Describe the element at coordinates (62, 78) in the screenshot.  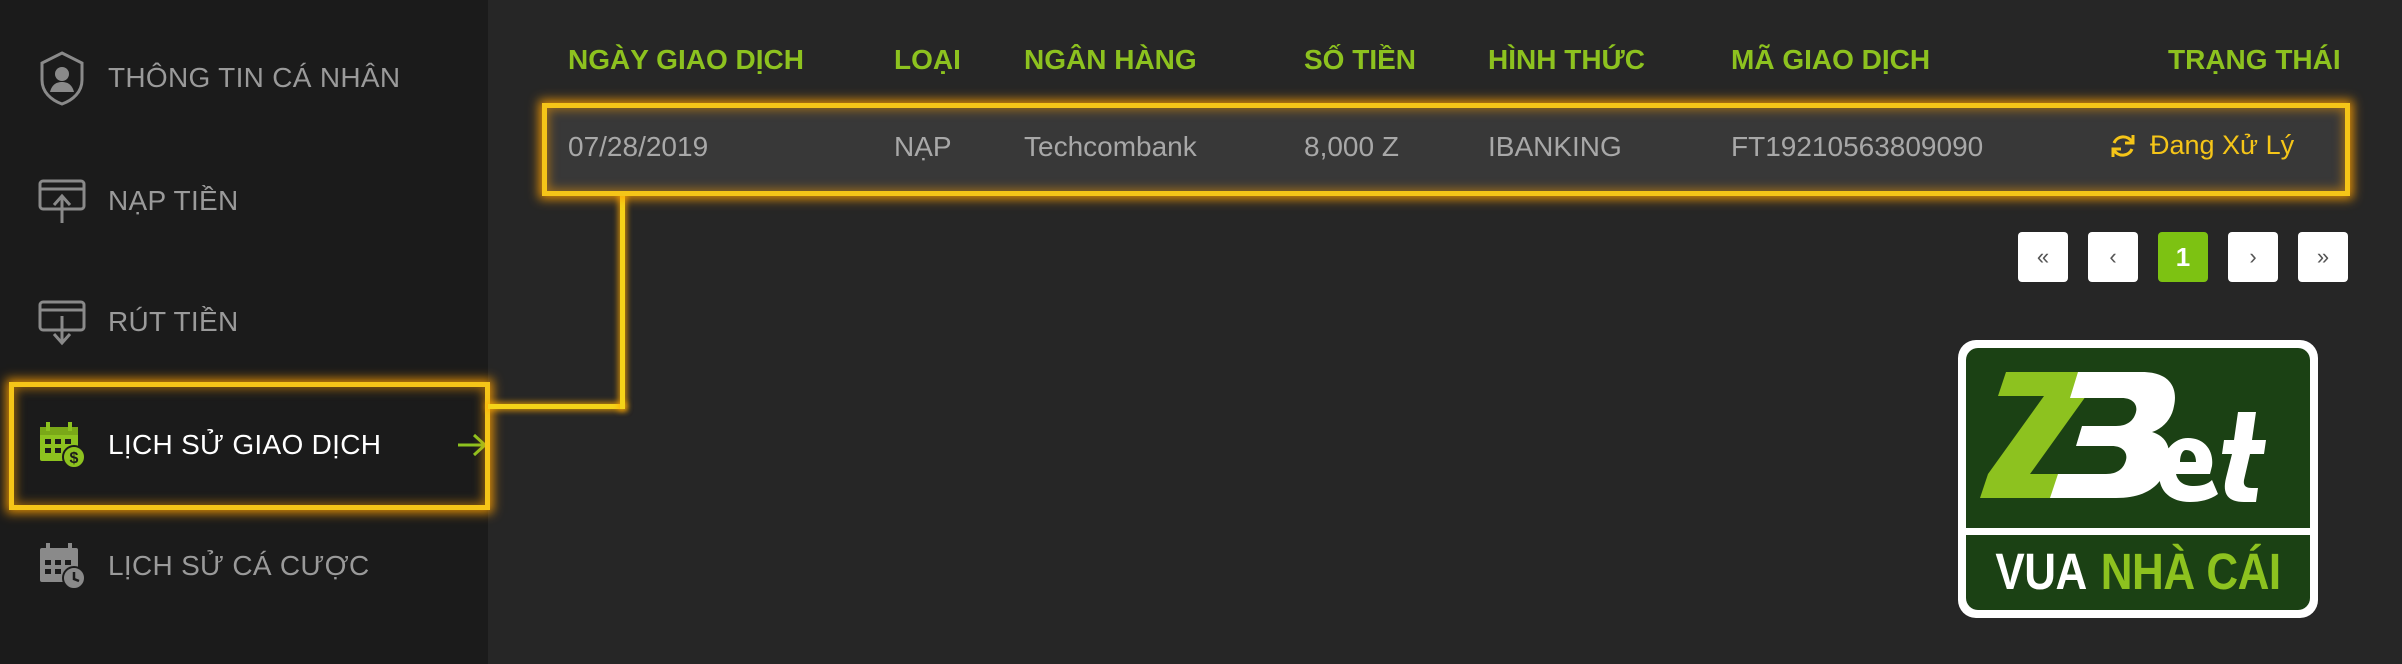
I see `user-shield-icon` at that location.